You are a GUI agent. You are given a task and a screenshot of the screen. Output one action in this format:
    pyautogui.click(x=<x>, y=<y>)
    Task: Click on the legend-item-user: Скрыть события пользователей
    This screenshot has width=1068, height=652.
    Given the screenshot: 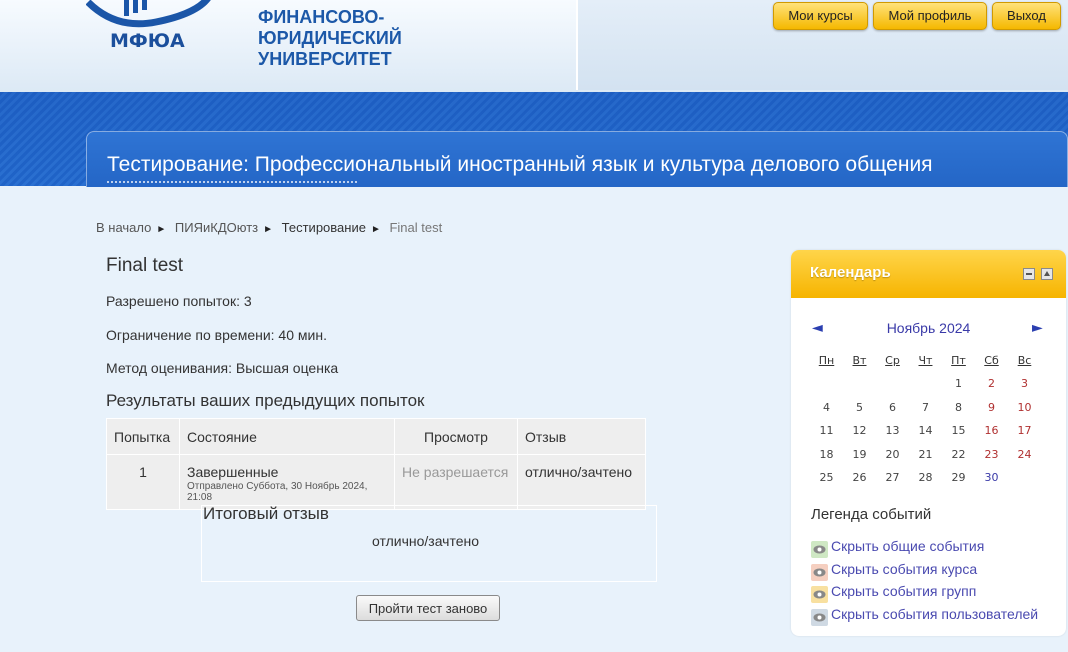 What is the action you would take?
    pyautogui.click(x=924, y=616)
    